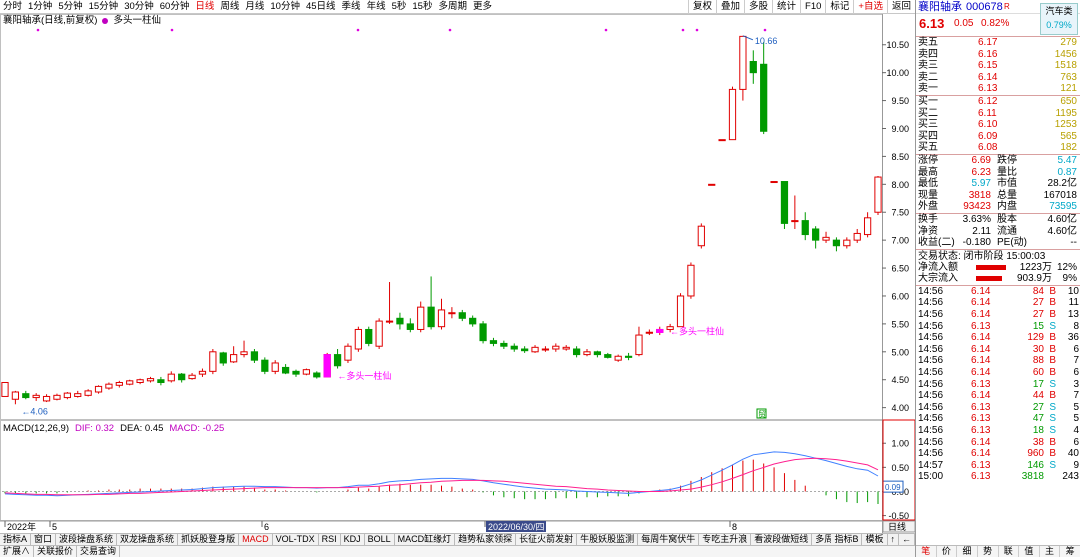 This screenshot has height=557, width=1080. Describe the element at coordinates (988, 89) in the screenshot. I see `book-price: 6.13` at that location.